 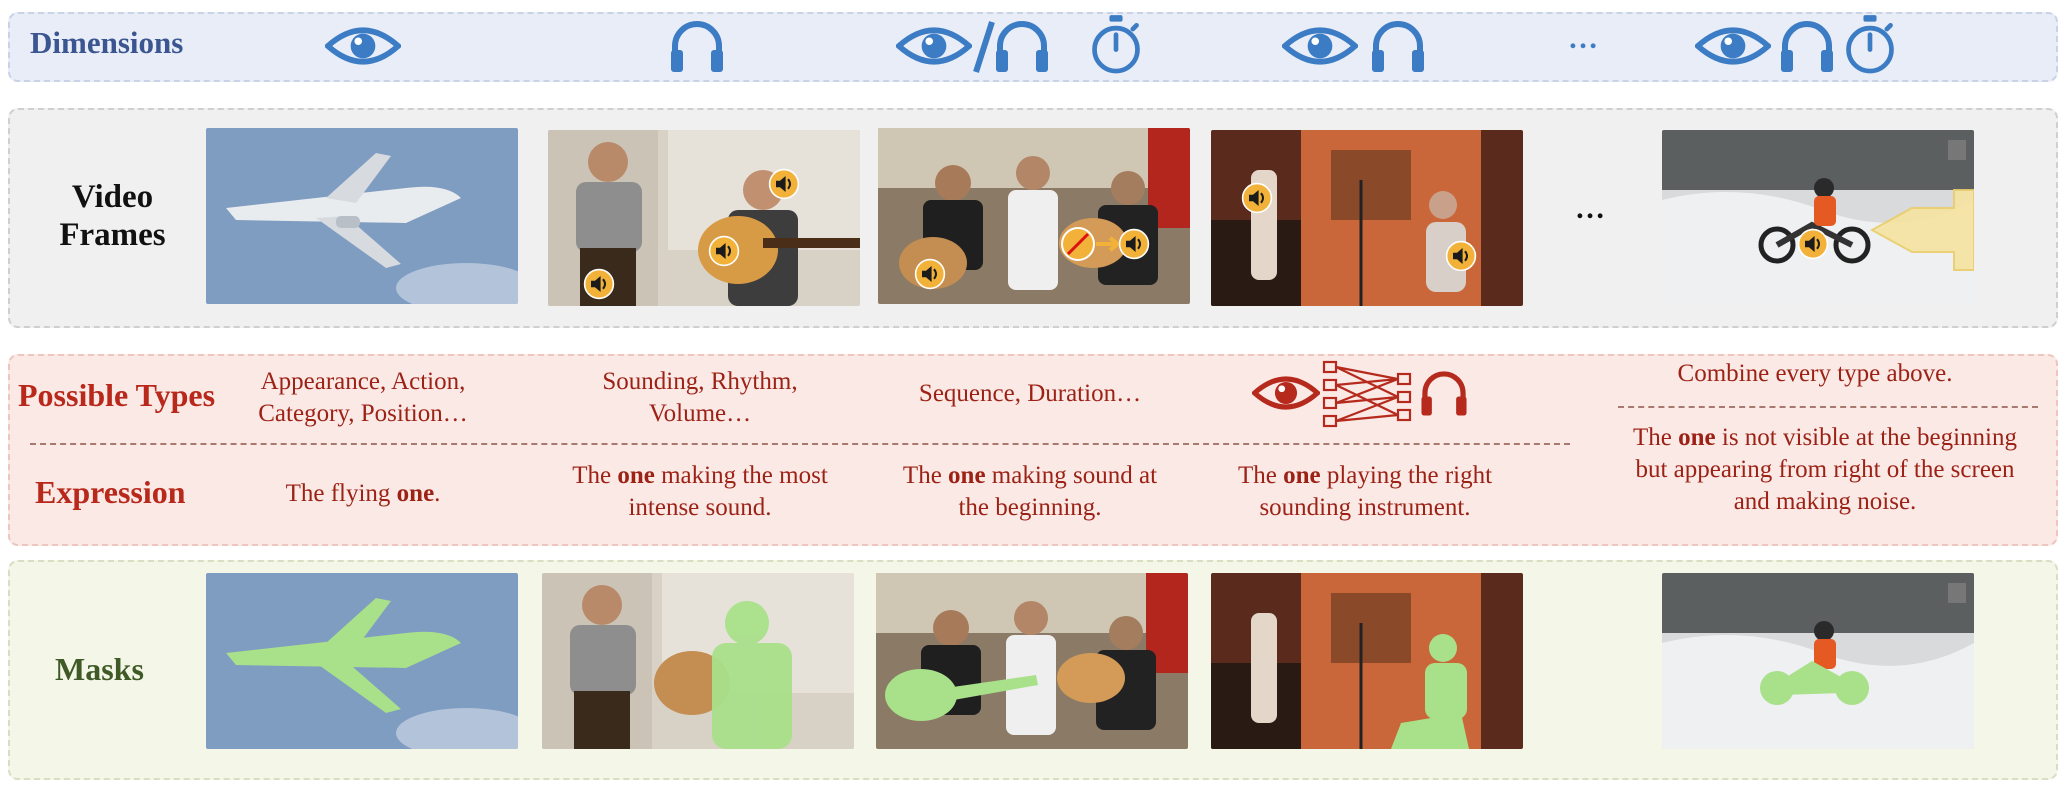 What do you see at coordinates (1828, 407) in the screenshot?
I see `combine-divider` at bounding box center [1828, 407].